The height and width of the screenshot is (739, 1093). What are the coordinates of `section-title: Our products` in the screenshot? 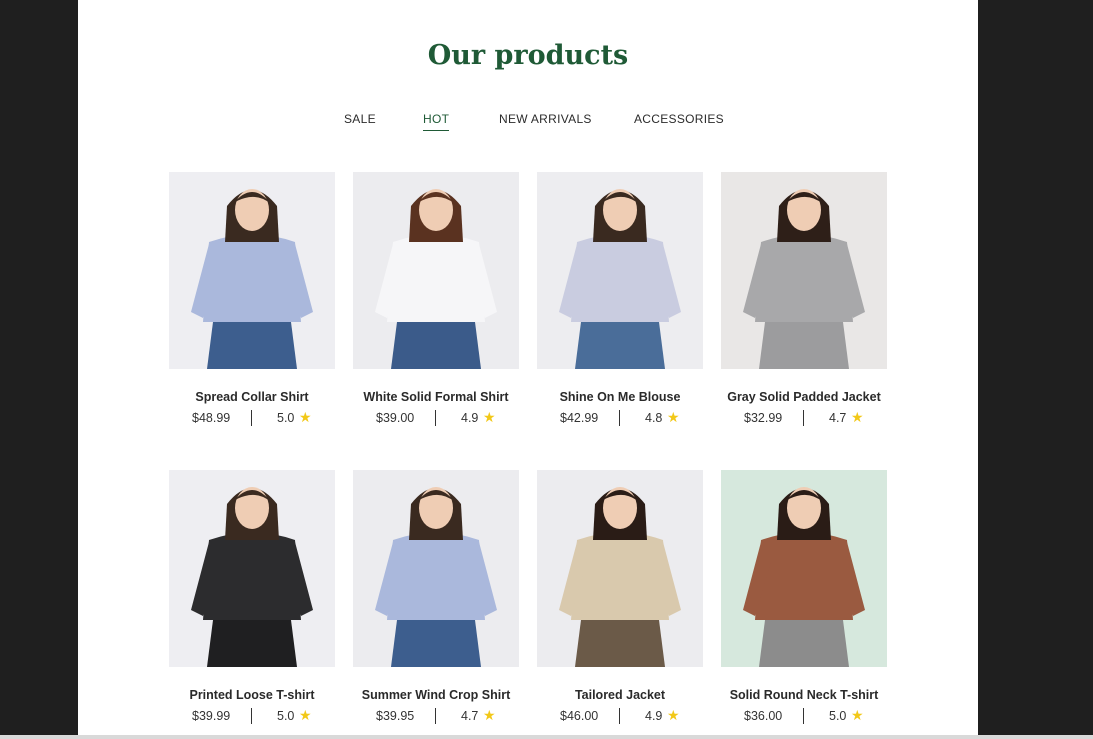 It's located at (528, 55).